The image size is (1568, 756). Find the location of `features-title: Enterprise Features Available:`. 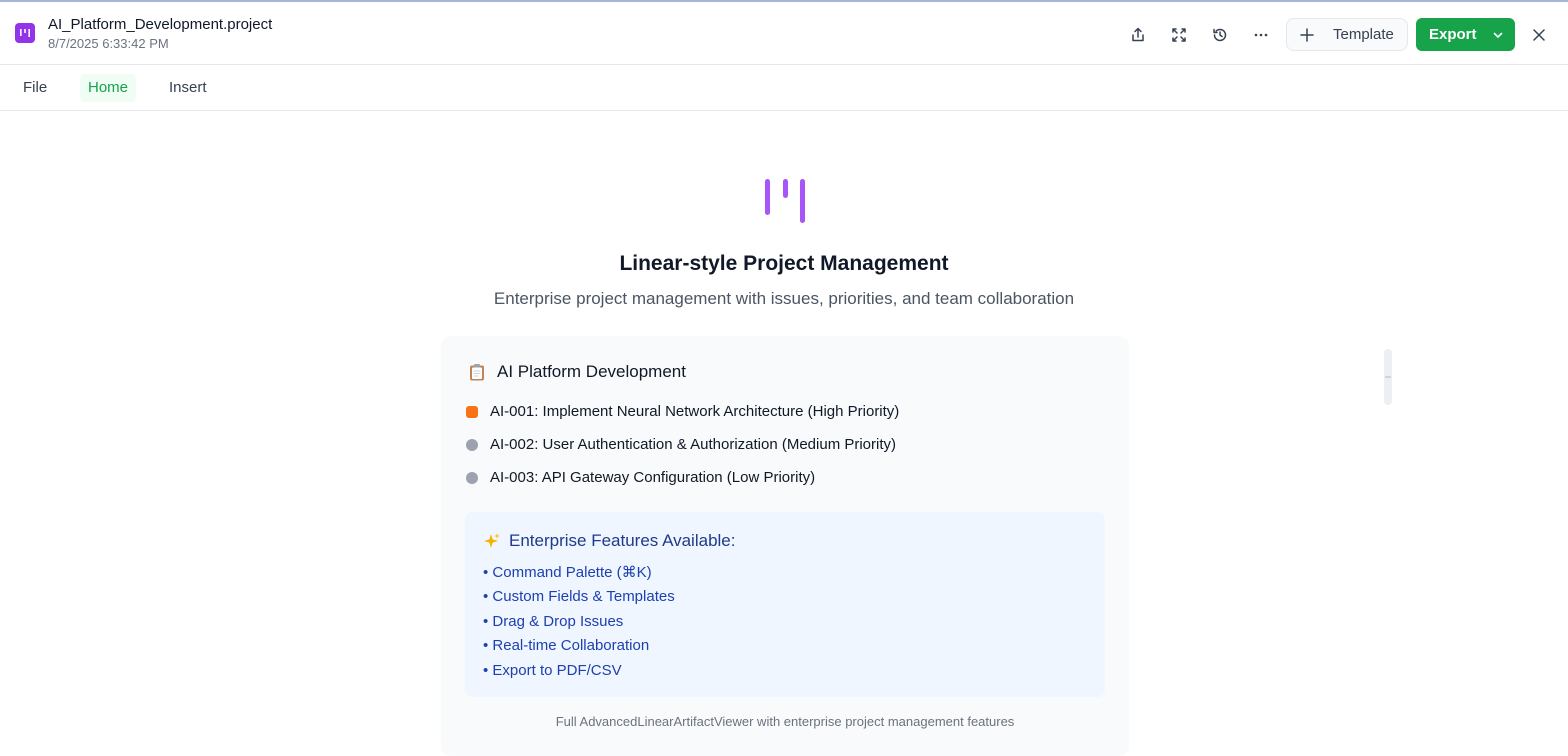

features-title: Enterprise Features Available: is located at coordinates (622, 540).